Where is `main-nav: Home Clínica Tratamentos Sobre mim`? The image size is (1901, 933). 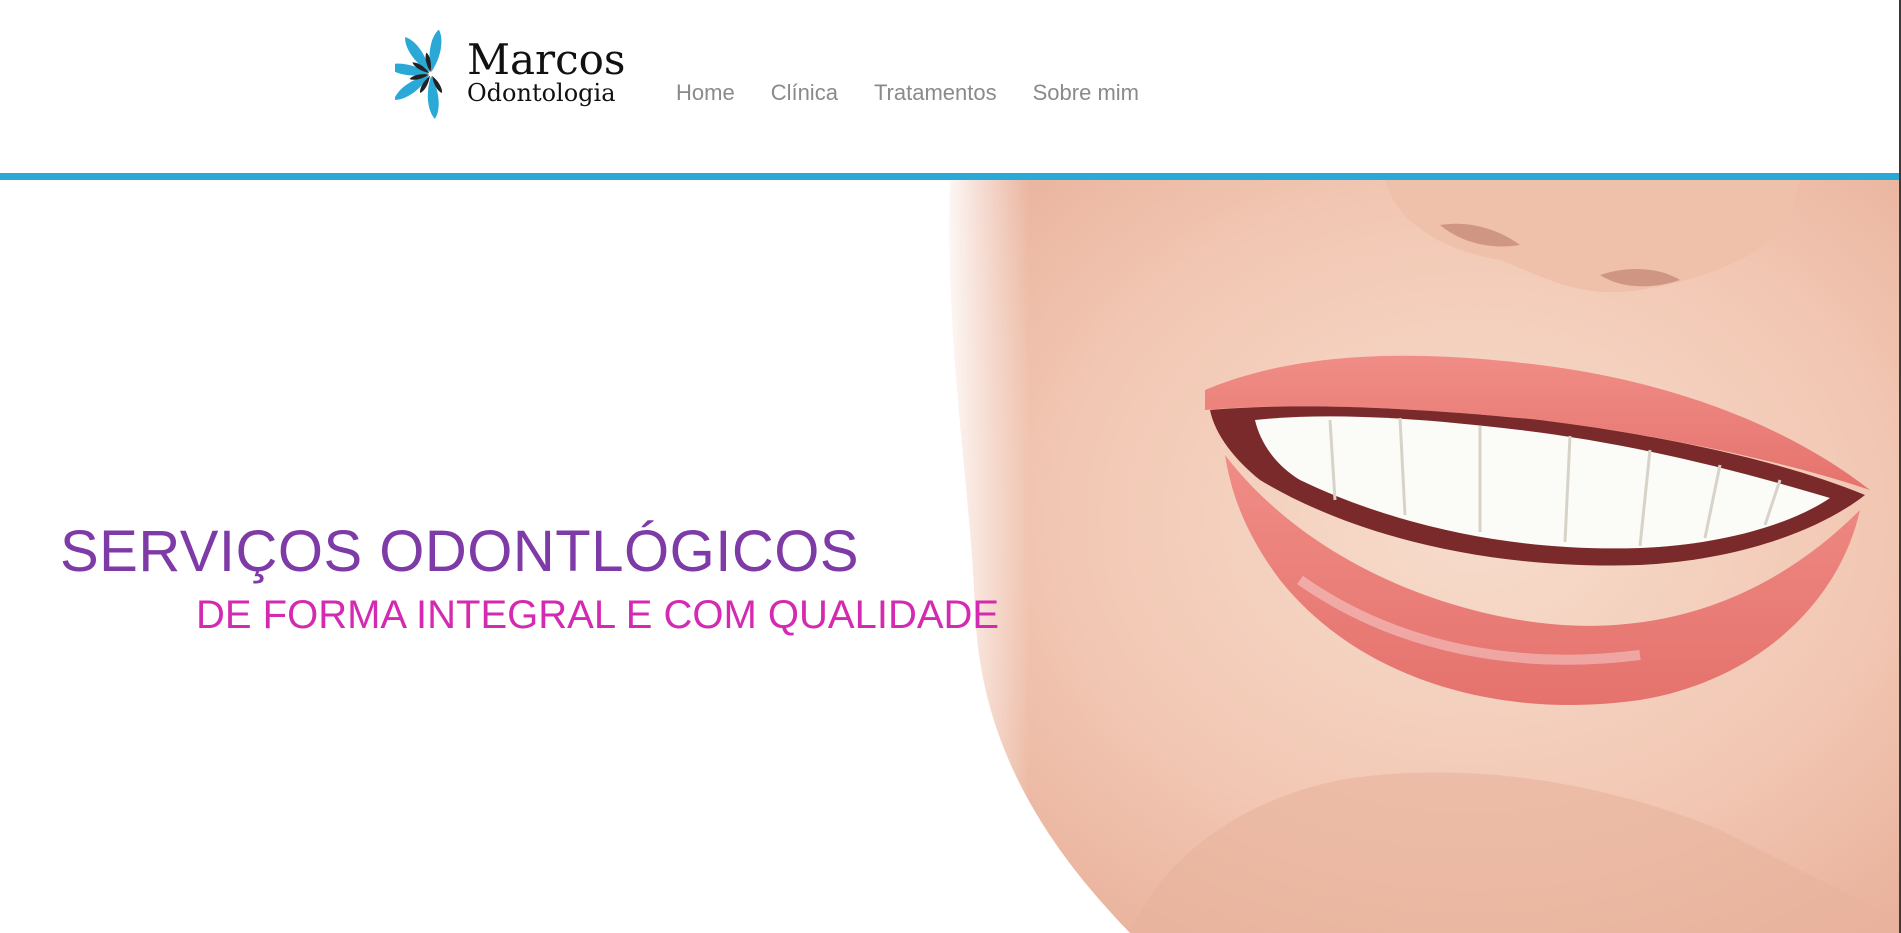
main-nav: Home Clínica Tratamentos Sobre mim is located at coordinates (907, 93).